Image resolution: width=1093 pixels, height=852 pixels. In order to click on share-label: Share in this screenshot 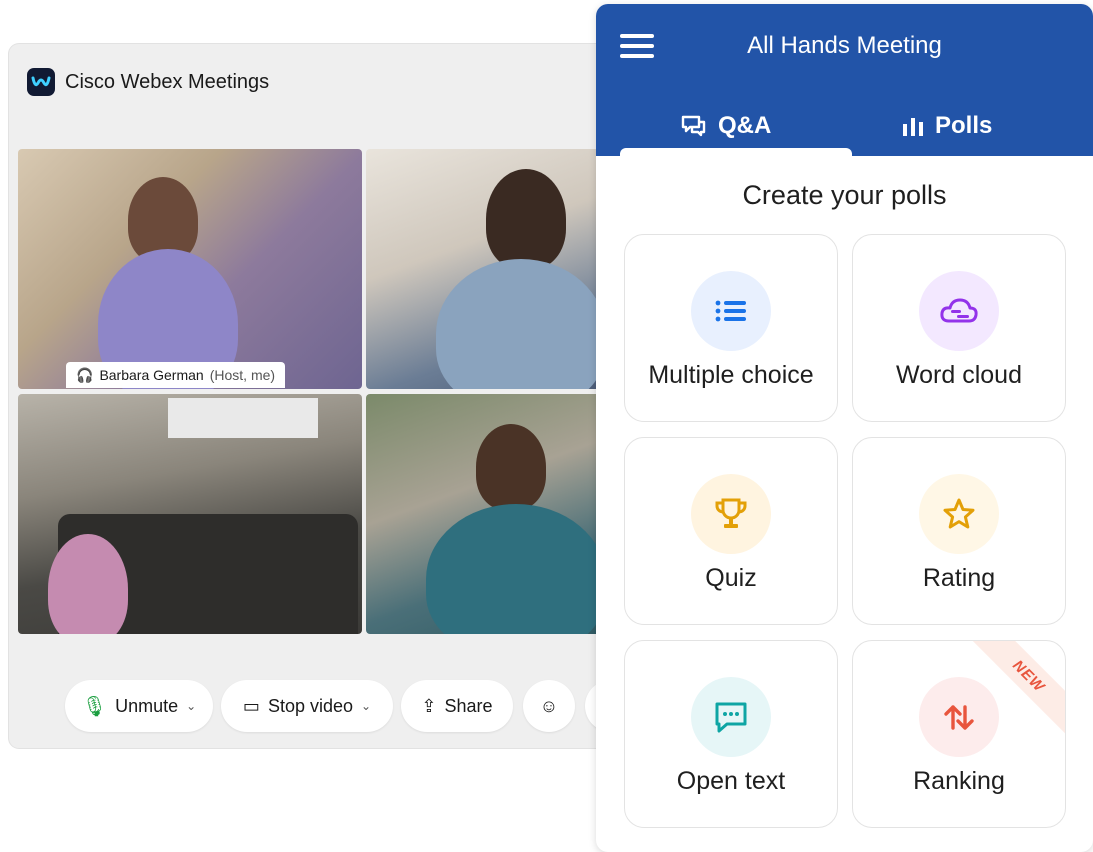, I will do `click(468, 705)`.